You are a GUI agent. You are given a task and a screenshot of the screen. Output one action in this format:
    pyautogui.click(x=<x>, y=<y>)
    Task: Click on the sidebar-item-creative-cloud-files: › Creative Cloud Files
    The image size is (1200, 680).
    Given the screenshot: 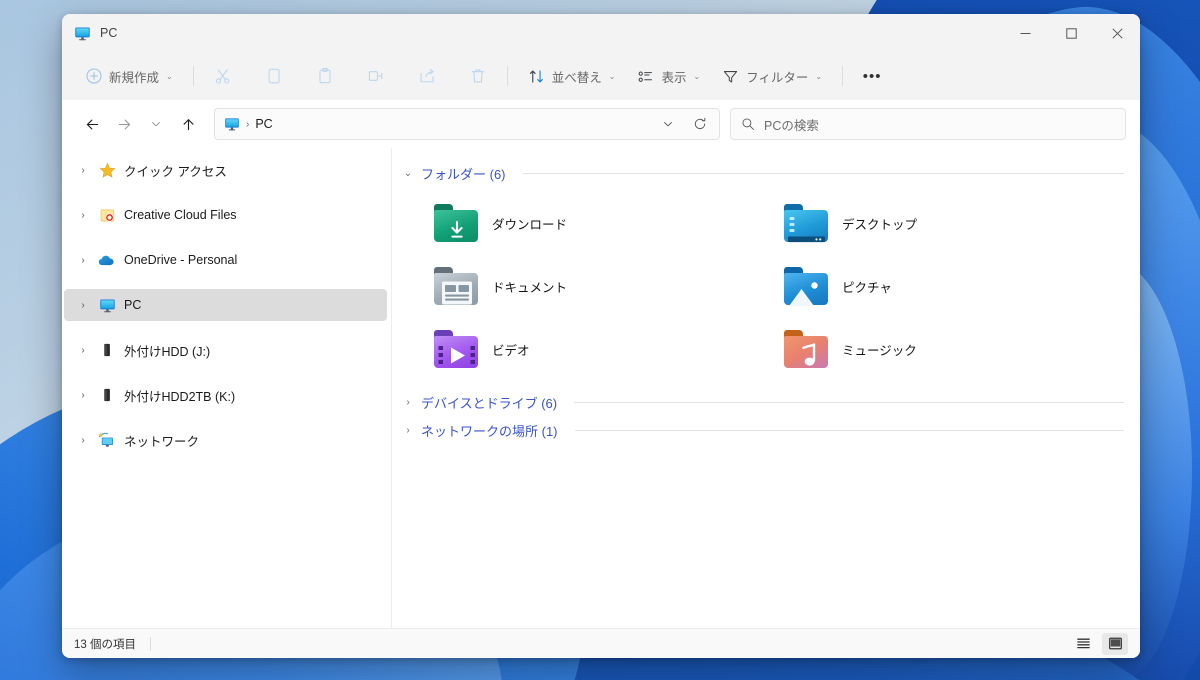 What is the action you would take?
    pyautogui.click(x=225, y=215)
    